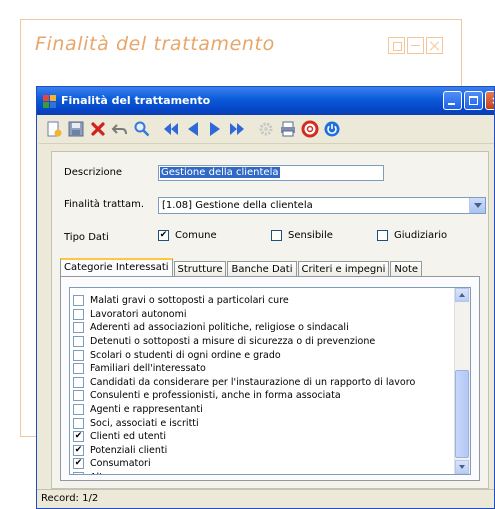  Describe the element at coordinates (101, 473) in the screenshot. I see `list-item-label: Altro` at that location.